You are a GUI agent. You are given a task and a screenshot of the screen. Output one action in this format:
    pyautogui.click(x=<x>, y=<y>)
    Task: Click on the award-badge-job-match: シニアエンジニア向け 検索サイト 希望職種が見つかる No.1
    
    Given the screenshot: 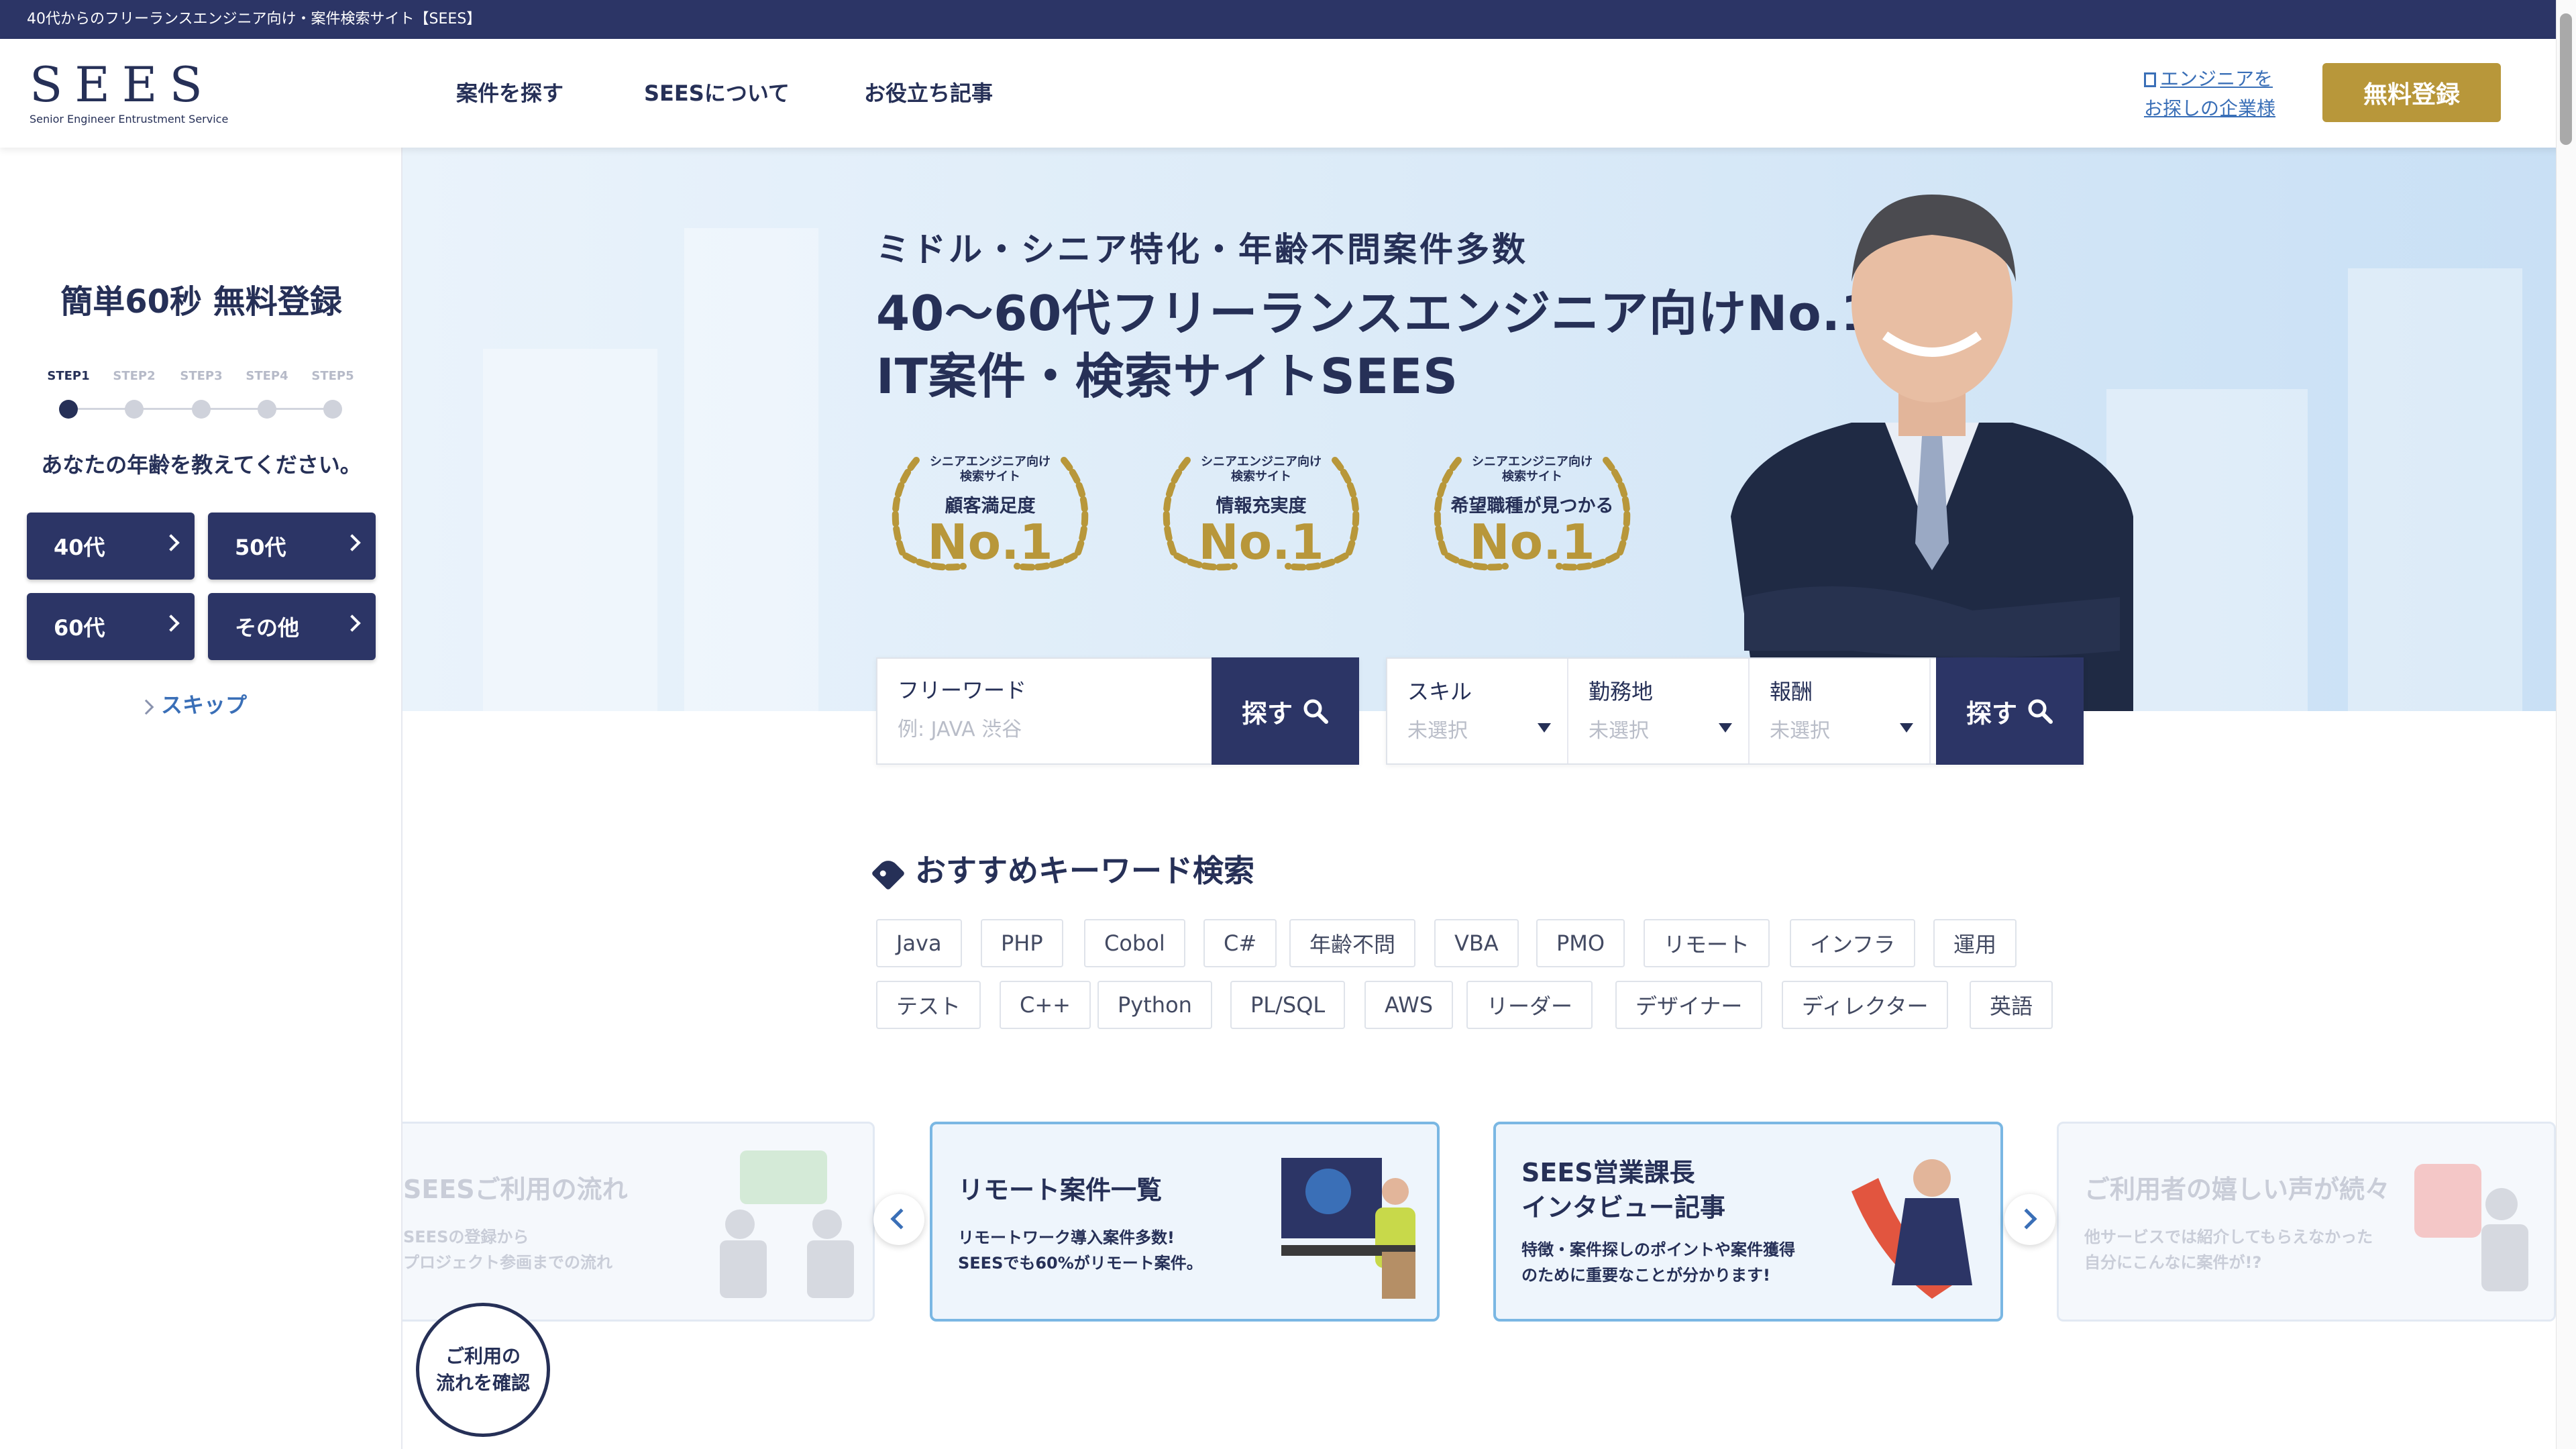 What is the action you would take?
    pyautogui.click(x=1532, y=510)
    